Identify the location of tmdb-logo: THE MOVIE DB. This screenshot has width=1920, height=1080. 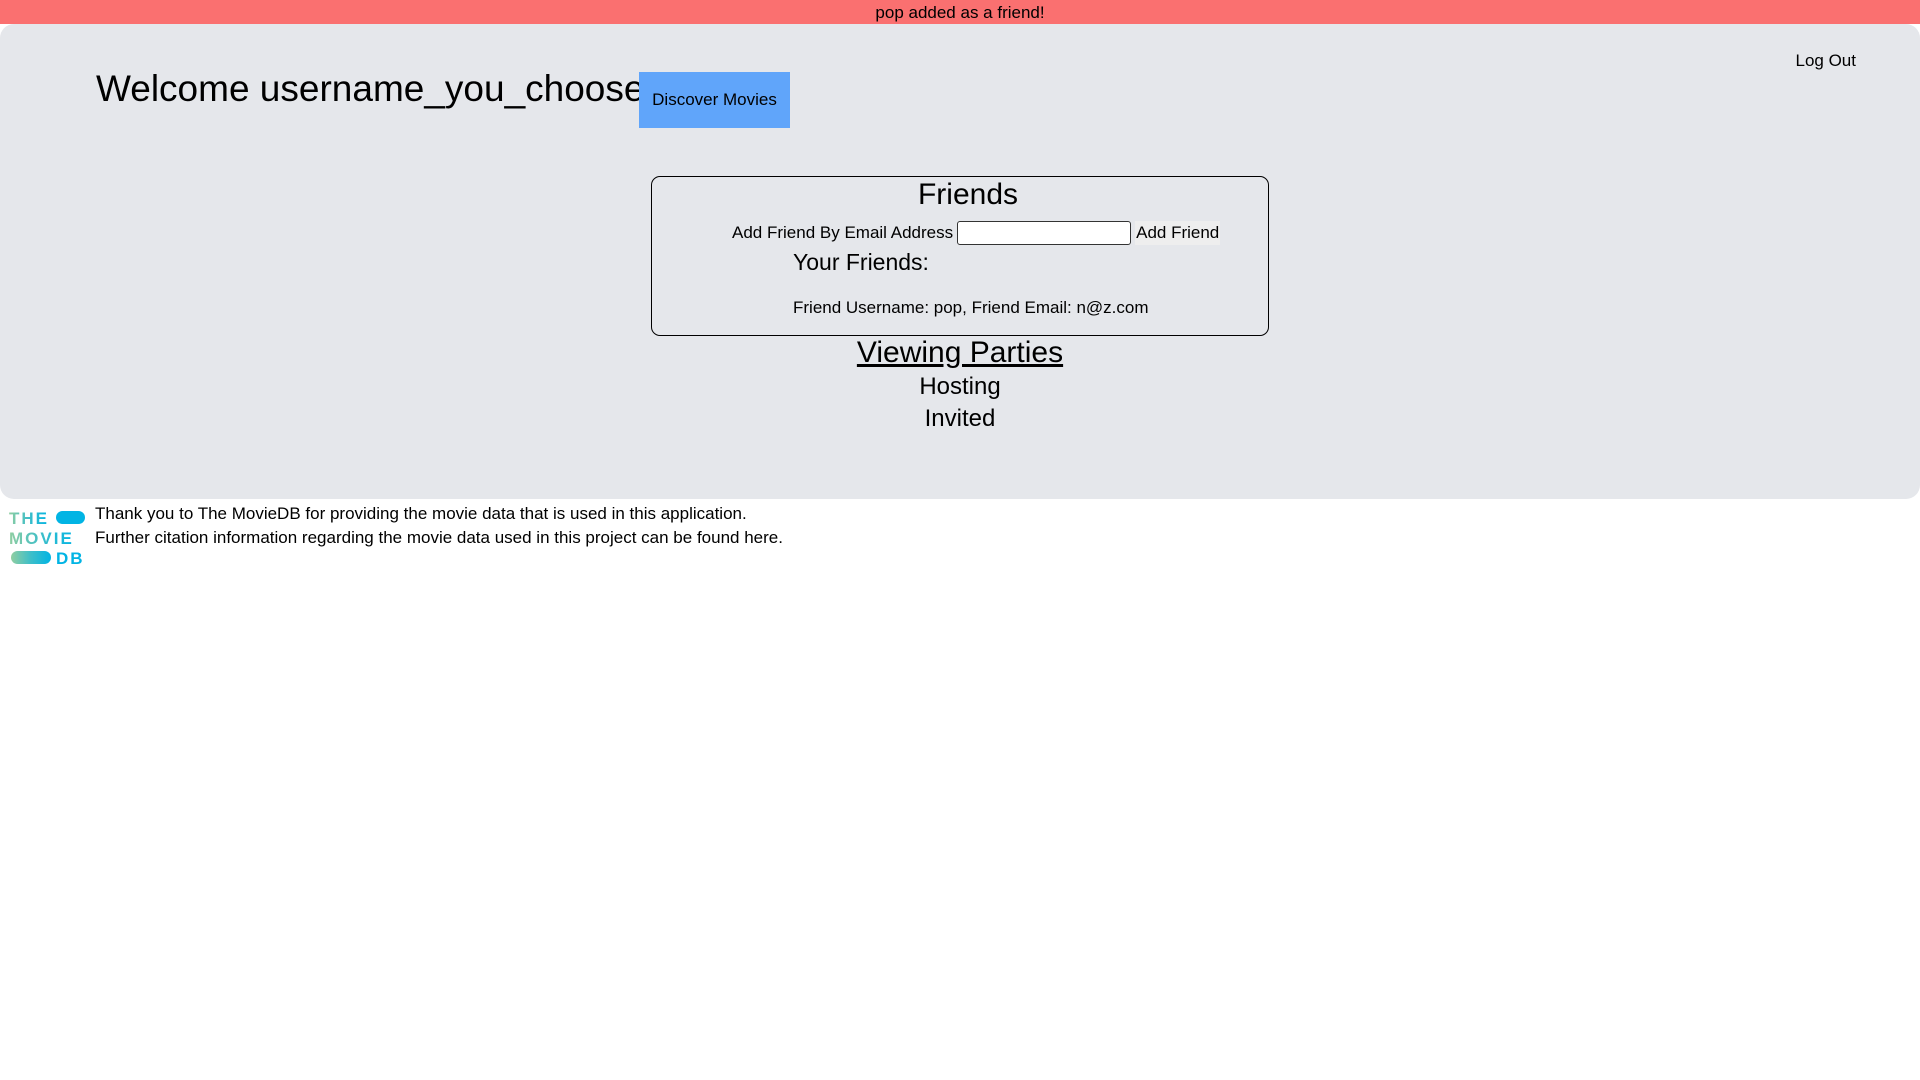
(47, 538).